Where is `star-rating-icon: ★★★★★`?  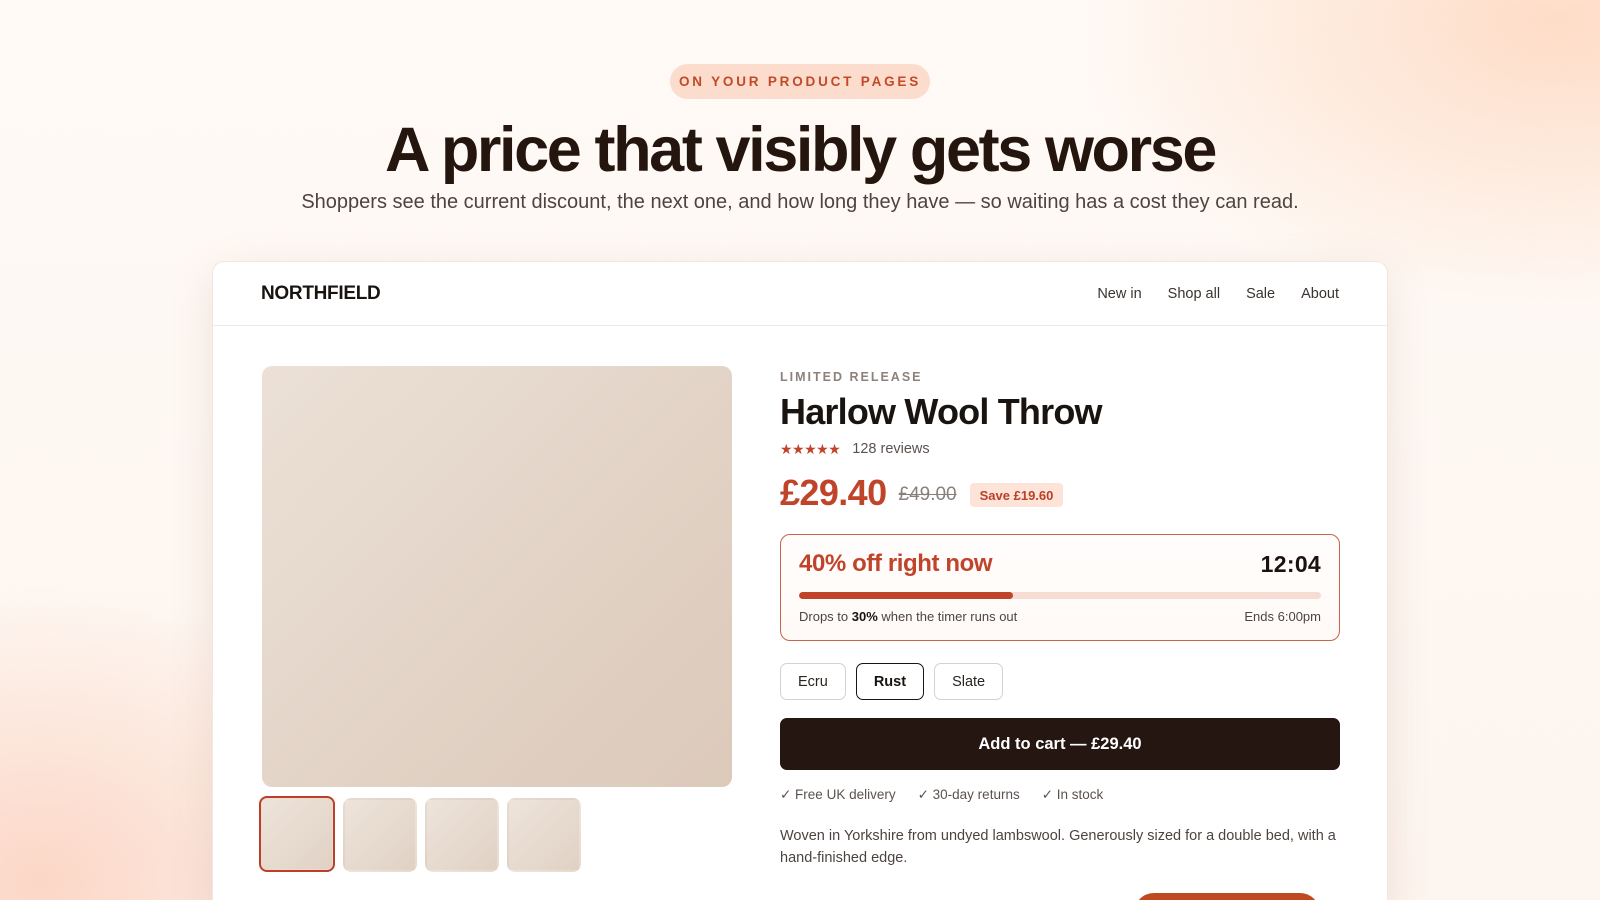 star-rating-icon: ★★★★★ is located at coordinates (810, 448).